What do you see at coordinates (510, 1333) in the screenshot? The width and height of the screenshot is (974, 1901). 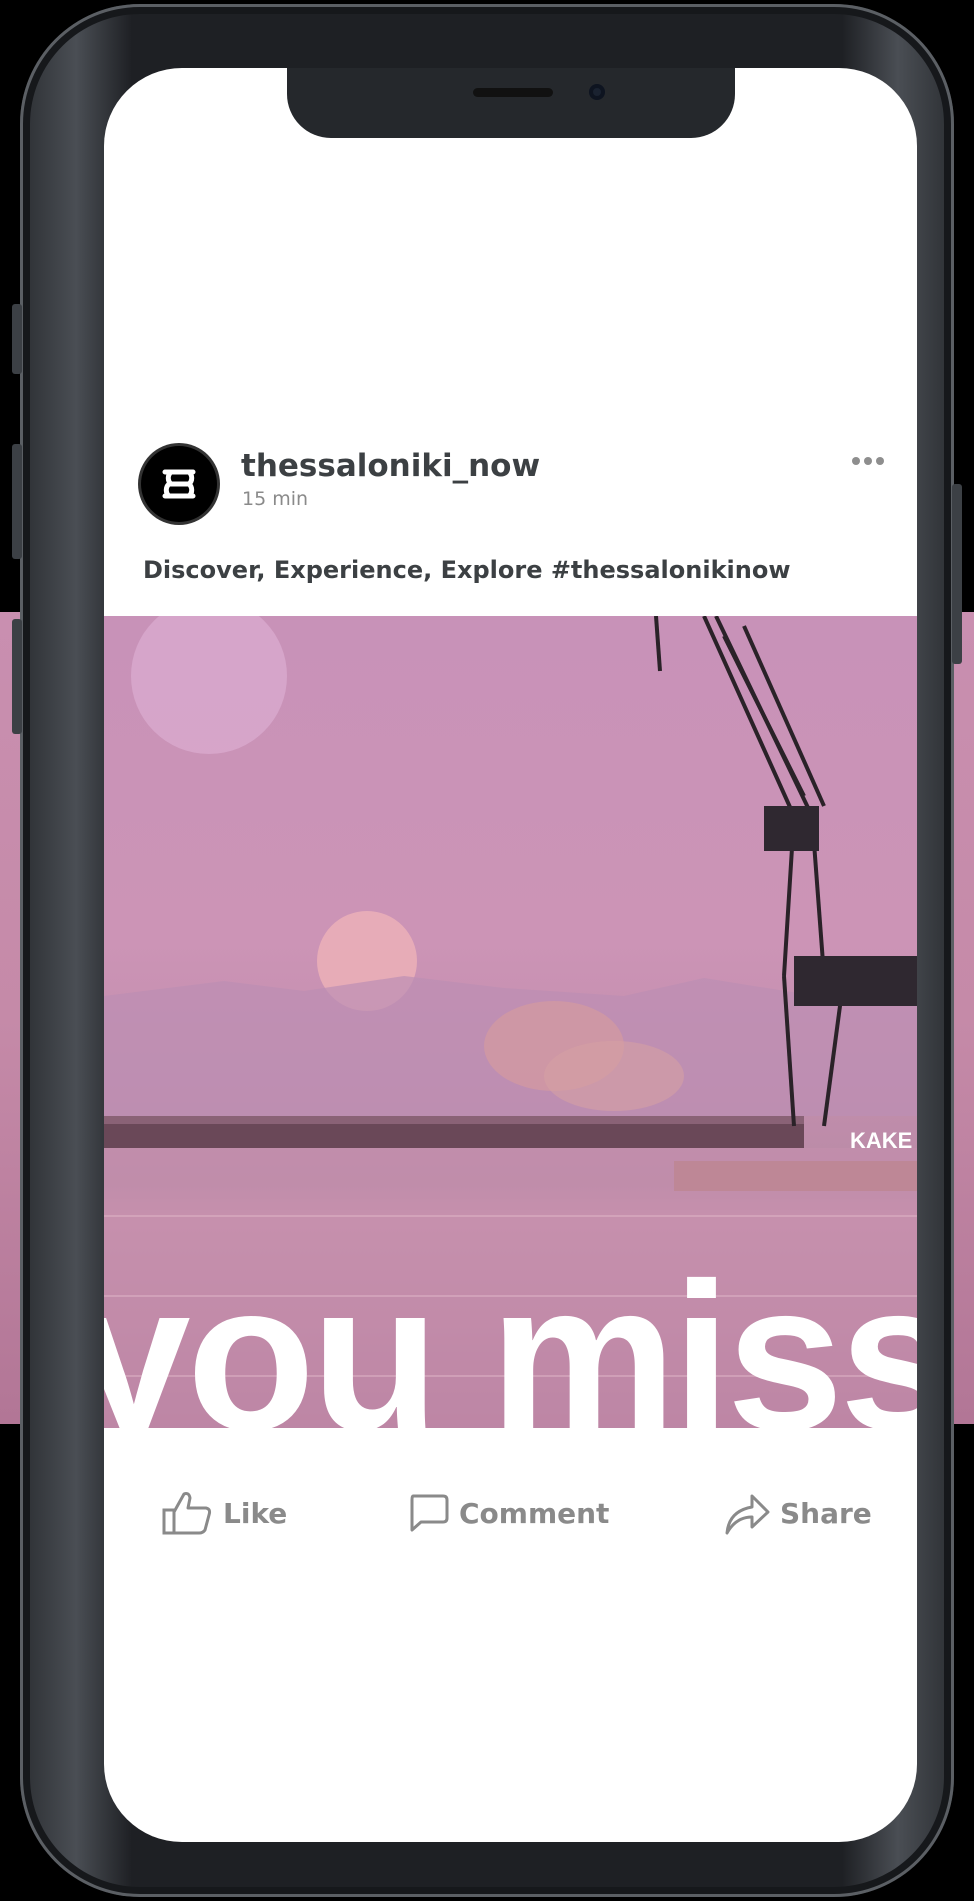 I see `overlay-text: you miss` at bounding box center [510, 1333].